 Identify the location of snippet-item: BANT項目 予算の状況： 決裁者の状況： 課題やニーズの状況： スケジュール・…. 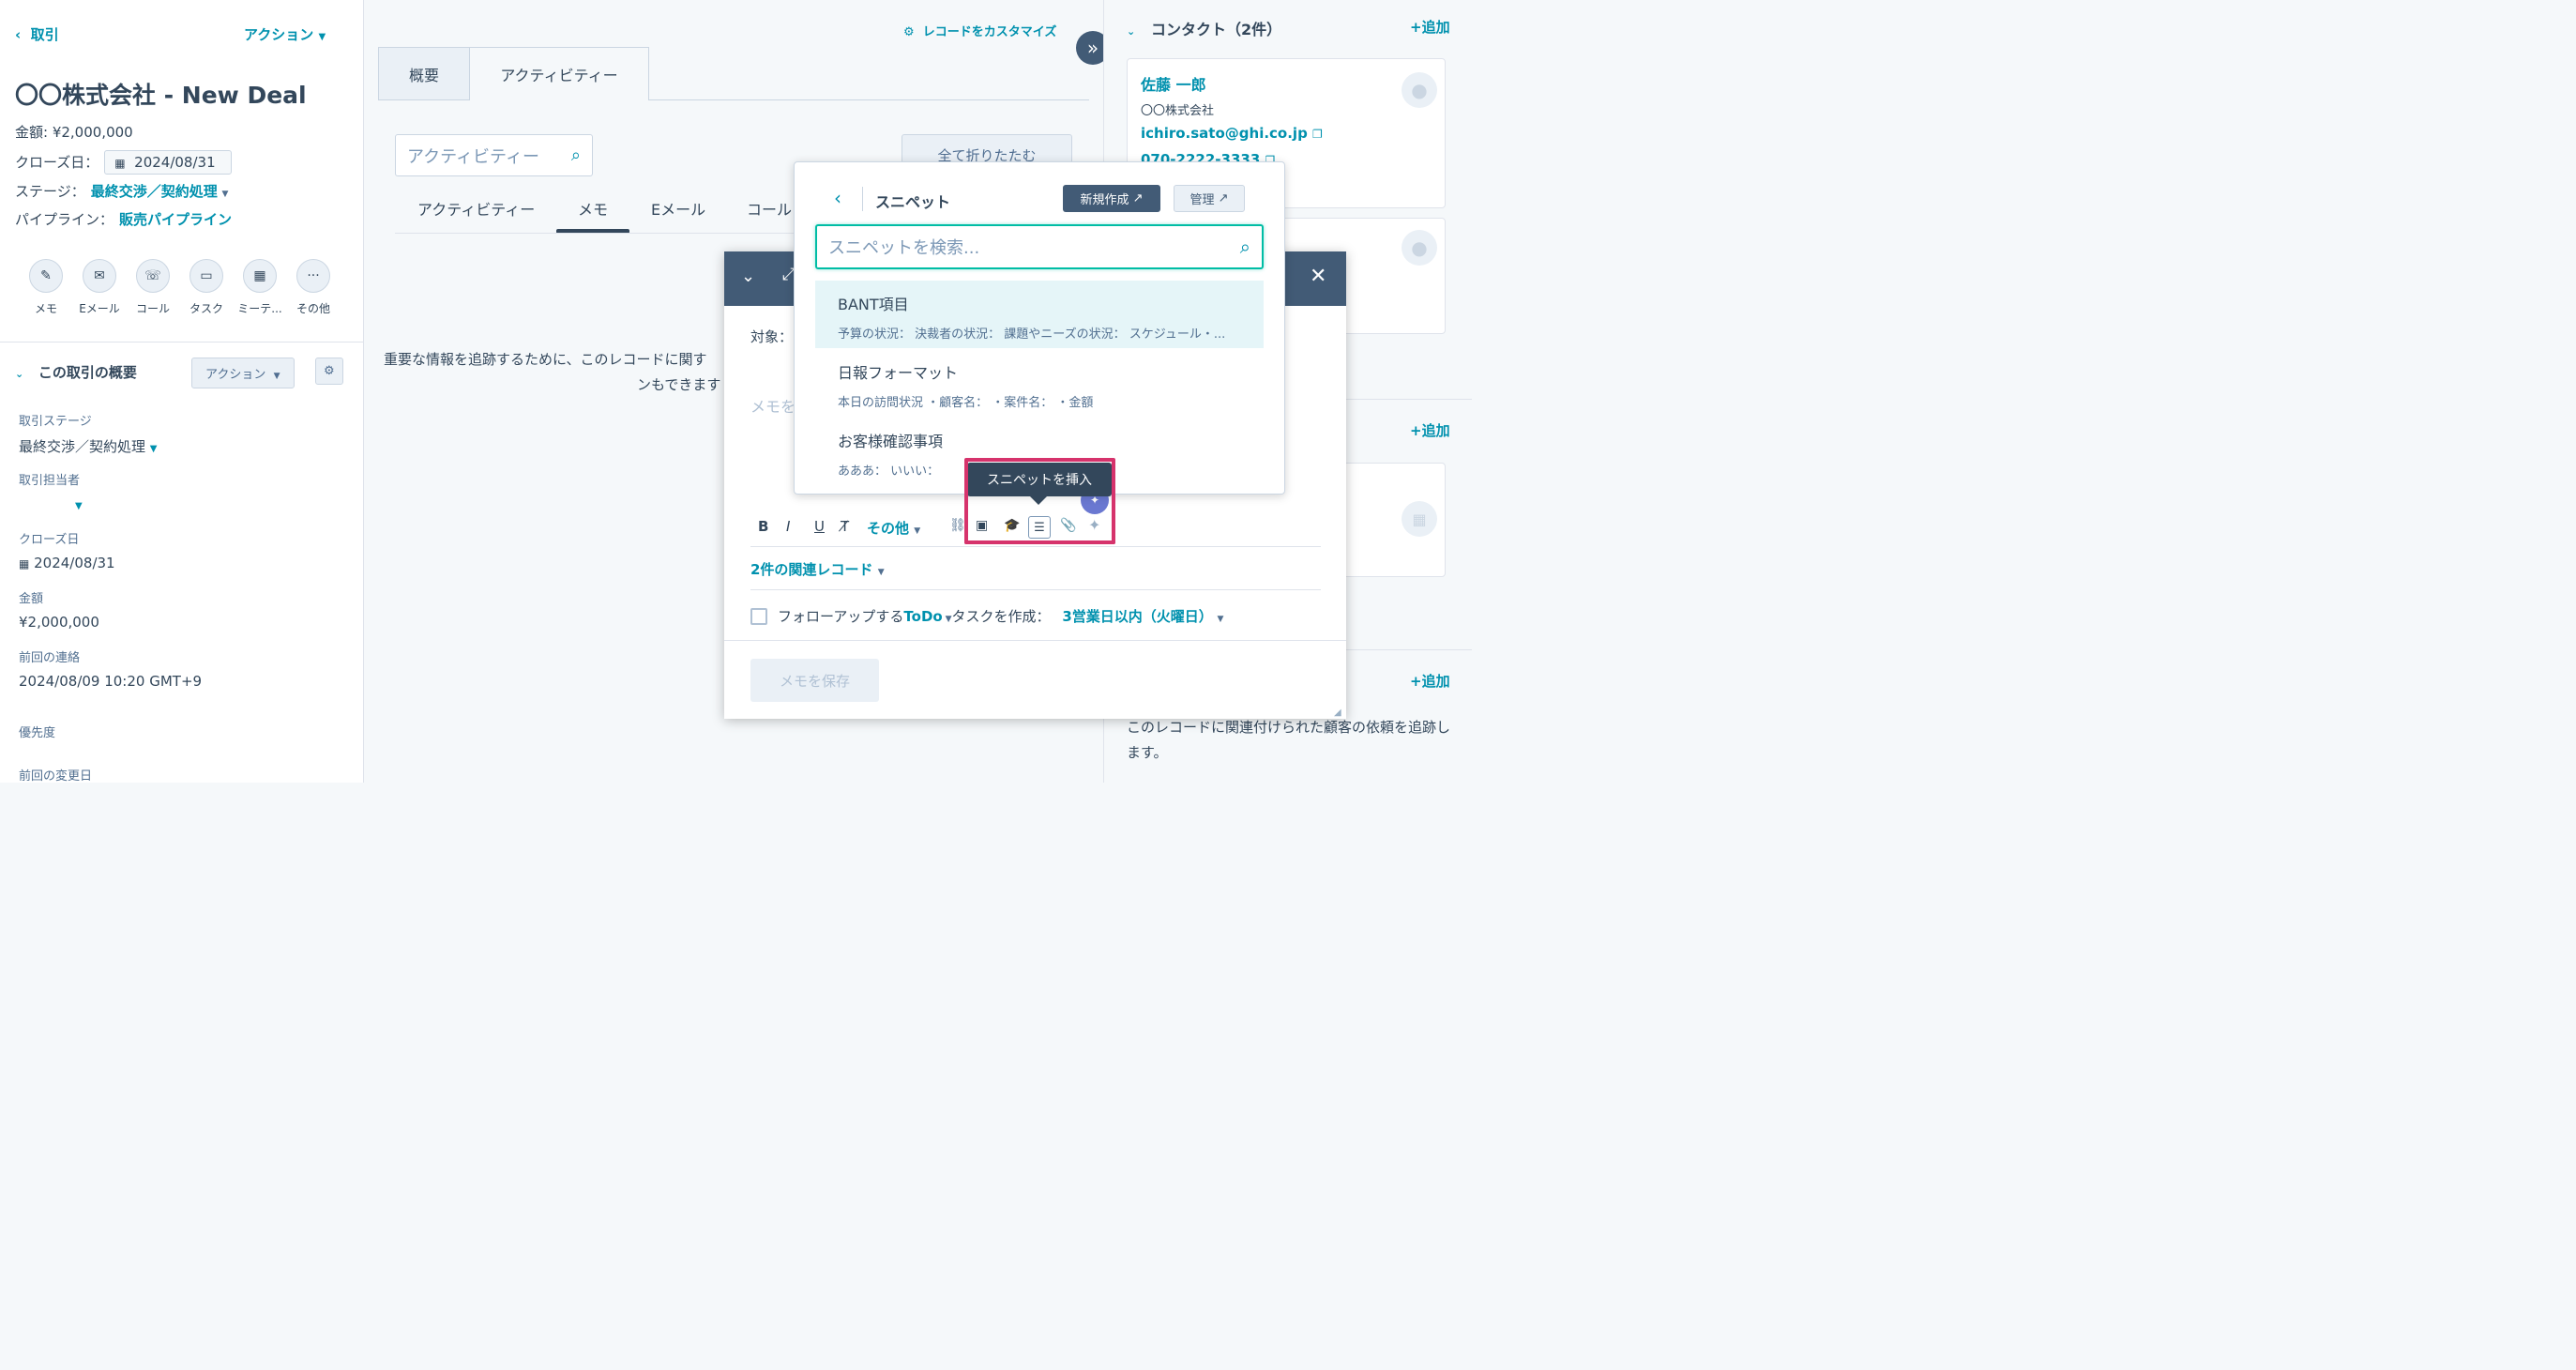
(1039, 314).